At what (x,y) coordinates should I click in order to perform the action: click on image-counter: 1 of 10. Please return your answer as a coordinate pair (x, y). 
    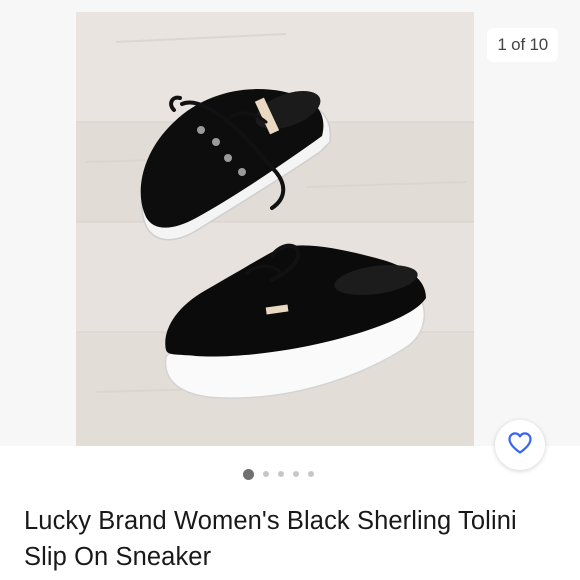
    Looking at the image, I should click on (522, 45).